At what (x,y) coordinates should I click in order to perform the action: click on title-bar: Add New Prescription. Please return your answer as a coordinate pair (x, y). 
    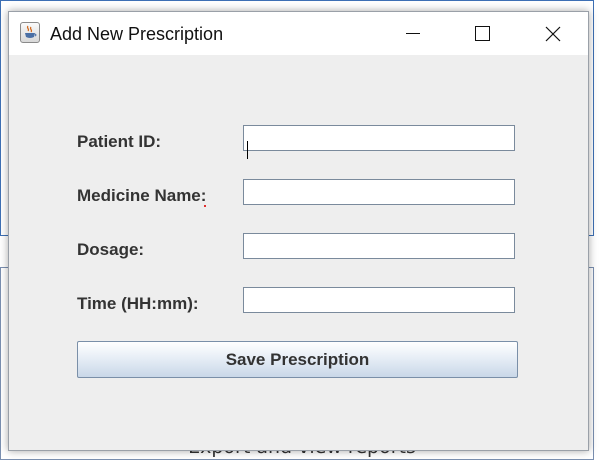
    Looking at the image, I should click on (298, 33).